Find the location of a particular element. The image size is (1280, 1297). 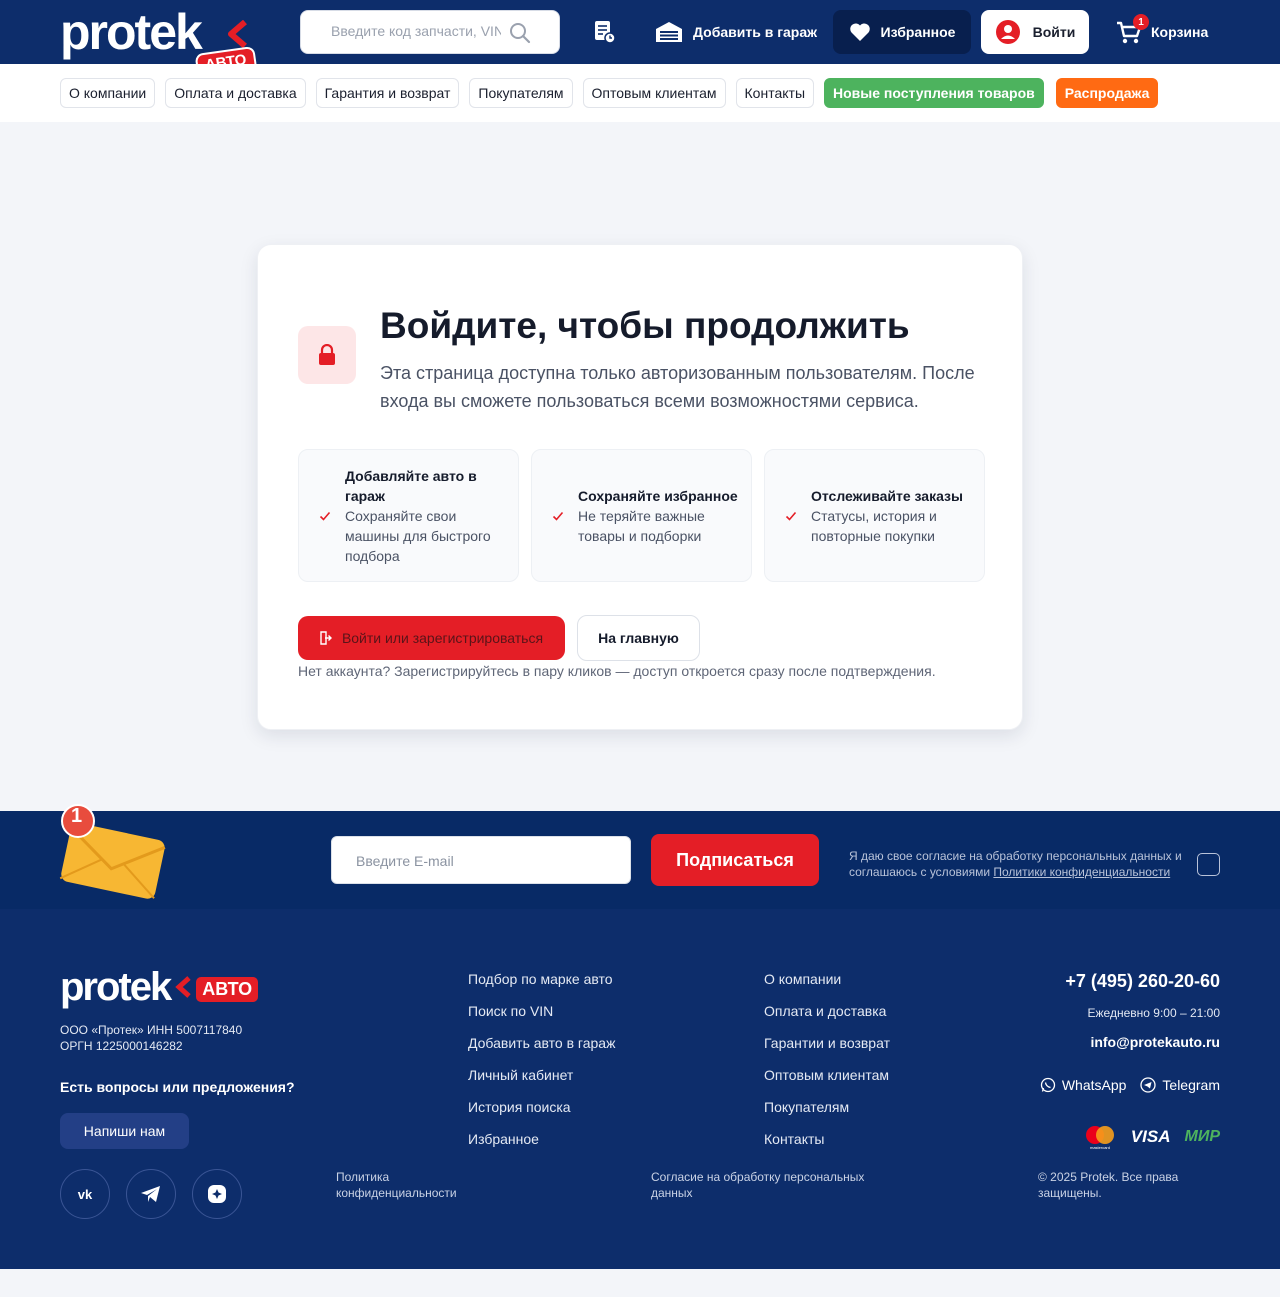

add-garage-label: Добавить в гараж is located at coordinates (755, 32).